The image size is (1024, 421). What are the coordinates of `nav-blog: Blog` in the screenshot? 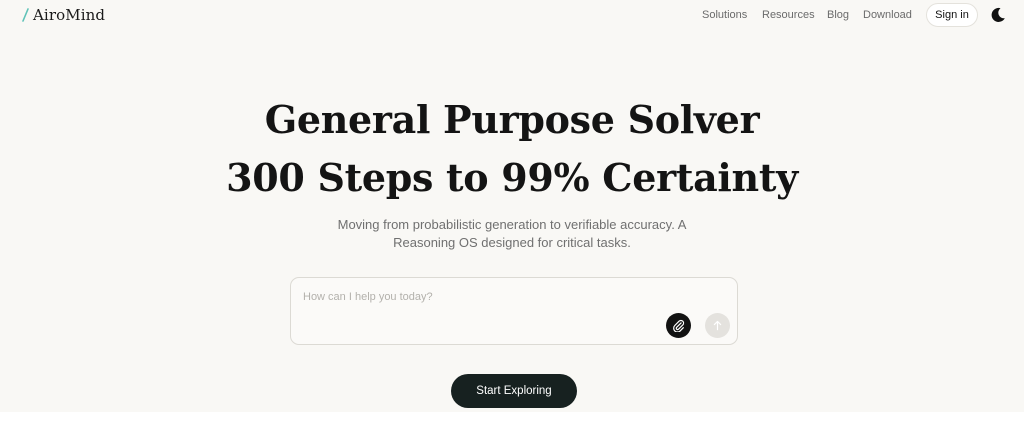 It's located at (838, 15).